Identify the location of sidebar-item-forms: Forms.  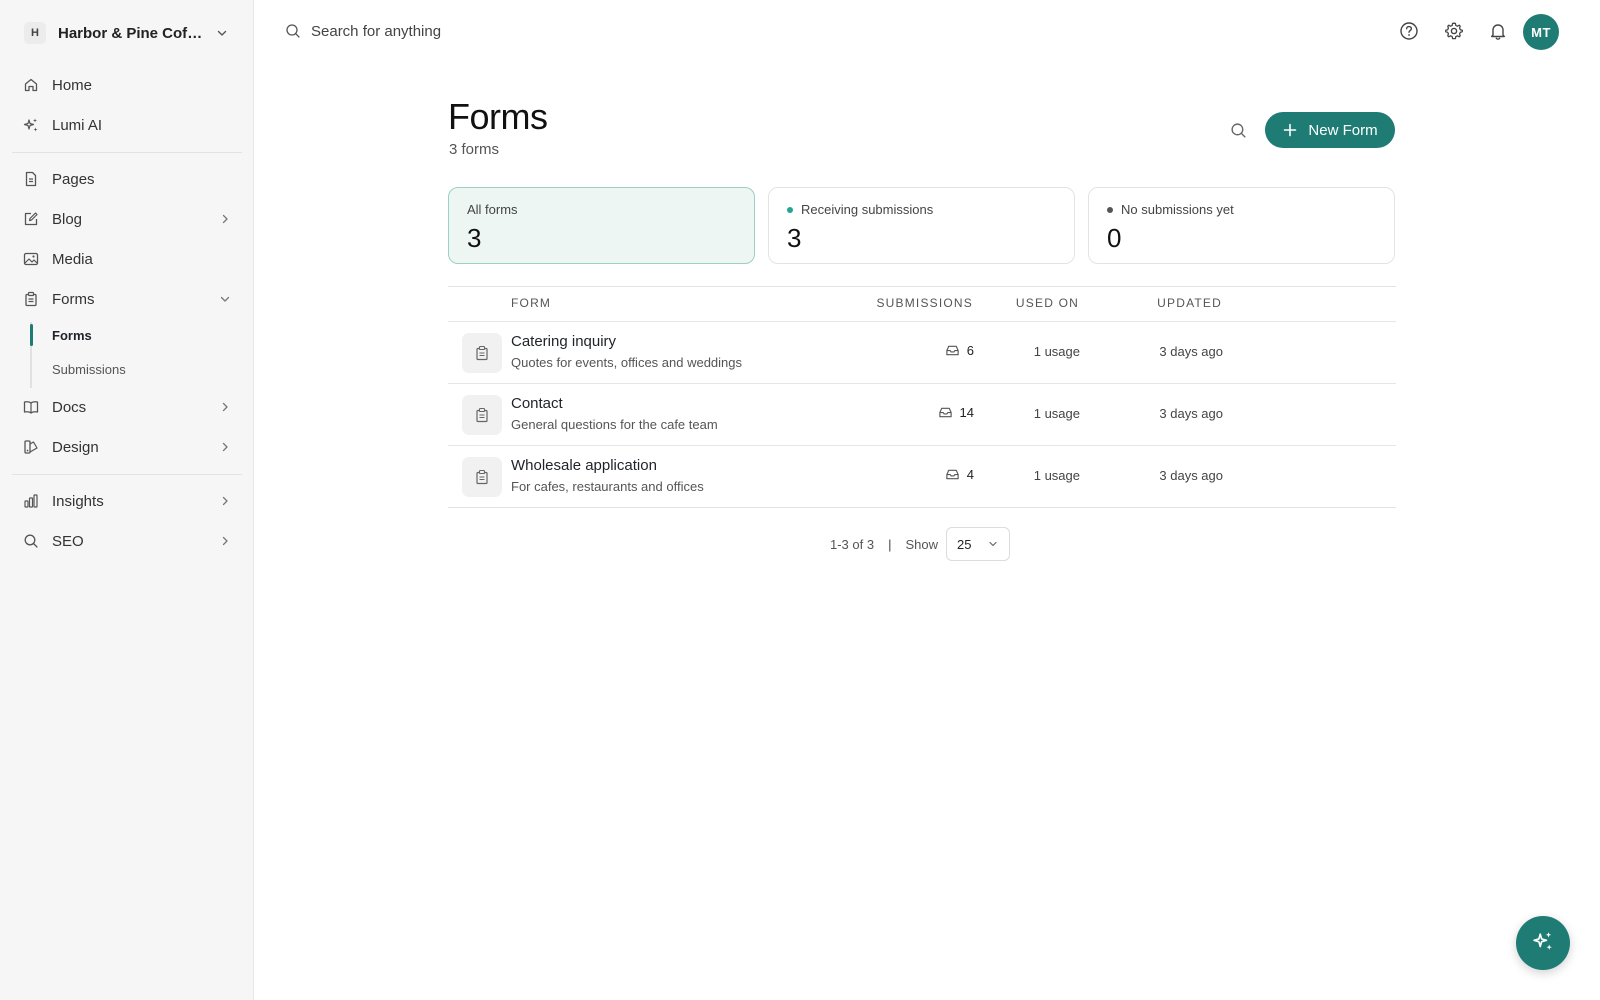
(127, 299).